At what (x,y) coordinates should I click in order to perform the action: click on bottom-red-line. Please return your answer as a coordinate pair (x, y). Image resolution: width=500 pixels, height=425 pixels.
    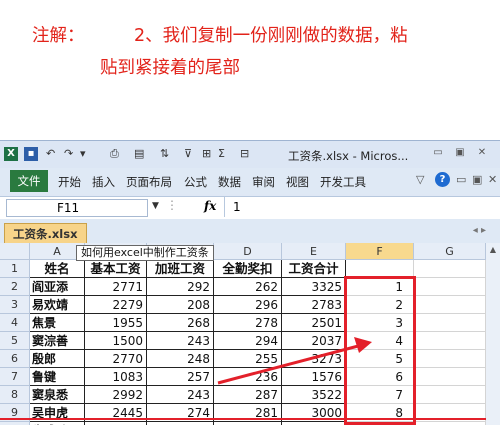
    Looking at the image, I should click on (243, 419).